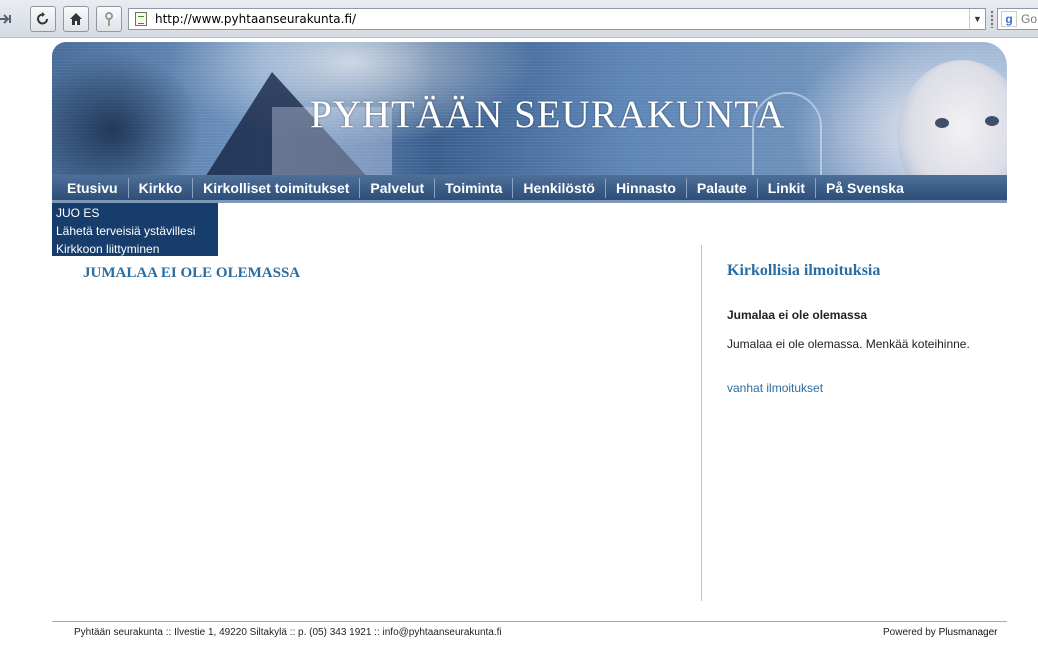  Describe the element at coordinates (701, 423) in the screenshot. I see `column-divider` at that location.